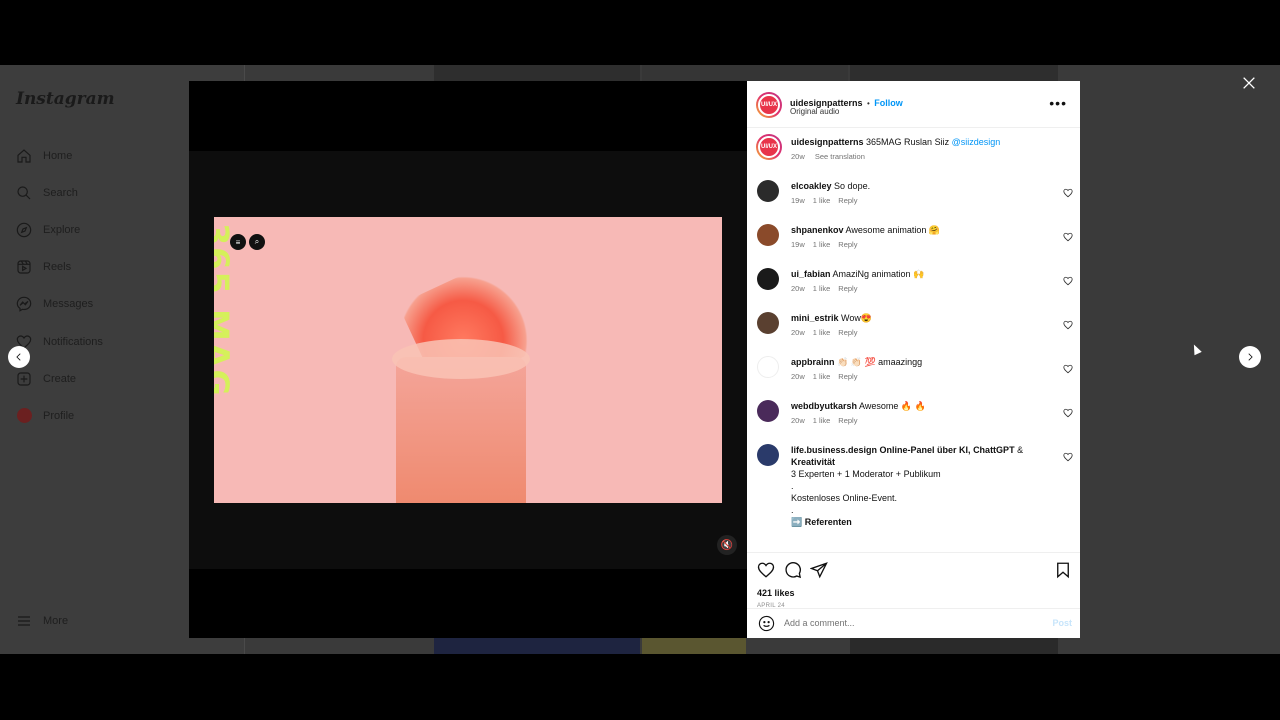  What do you see at coordinates (793, 570) in the screenshot?
I see `comment-icon` at bounding box center [793, 570].